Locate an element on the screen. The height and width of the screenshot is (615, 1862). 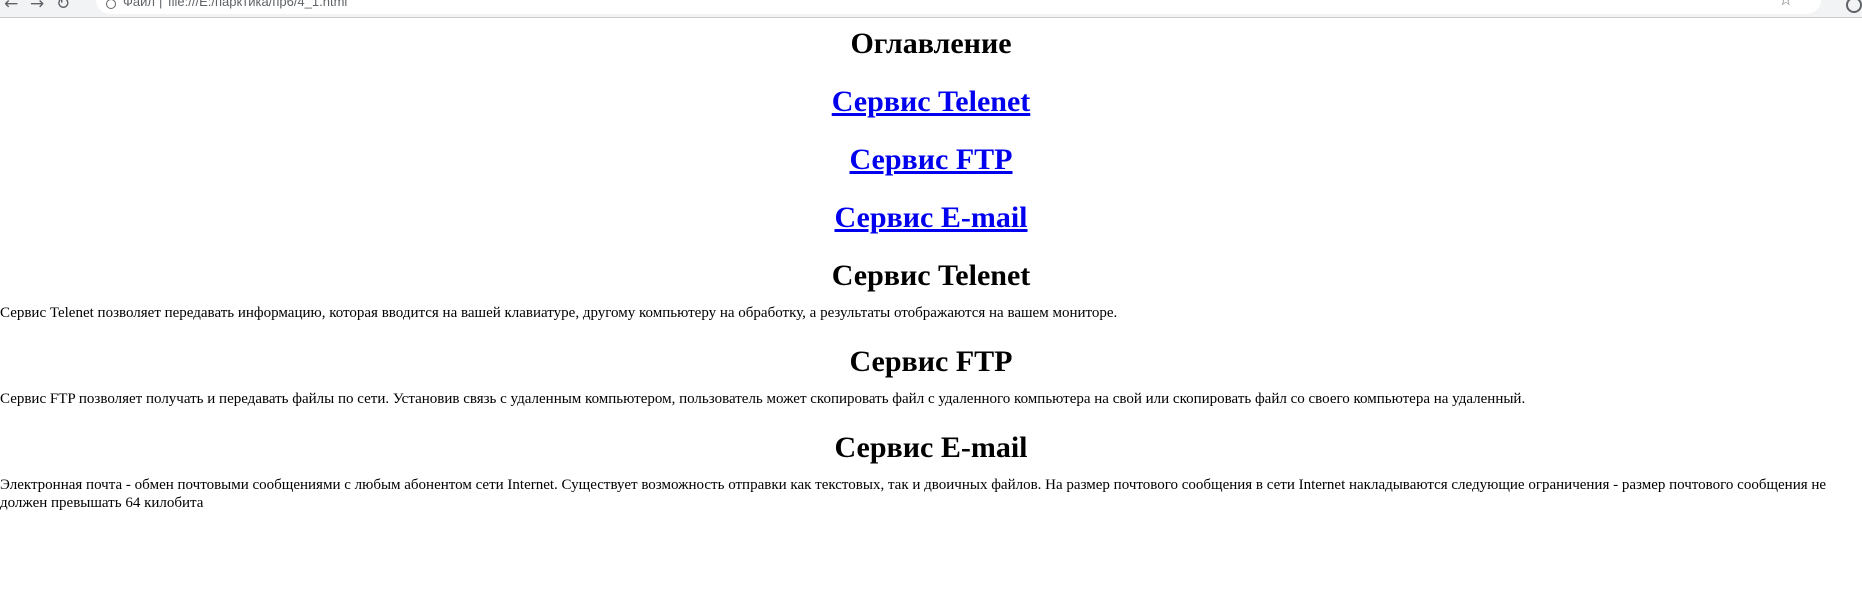
section-title-email: Сервис E-mail is located at coordinates (931, 447).